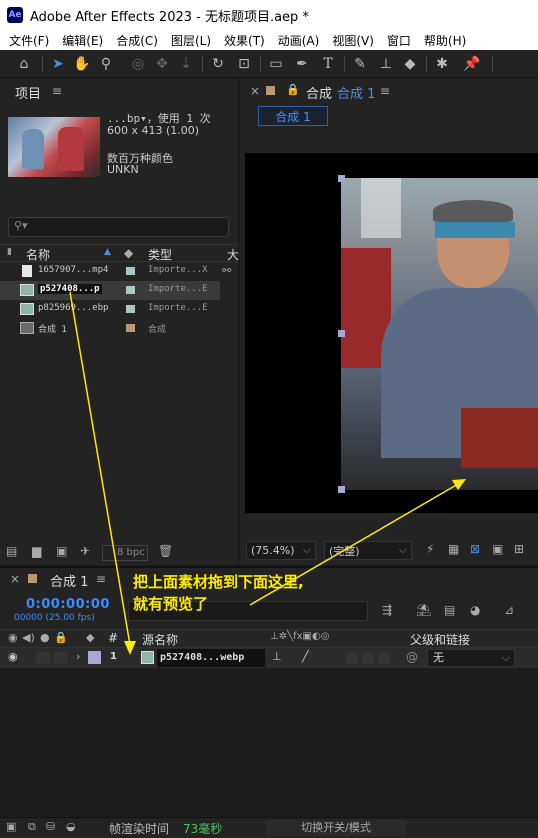  I want to click on eye-icon: ◉, so click(13, 656).